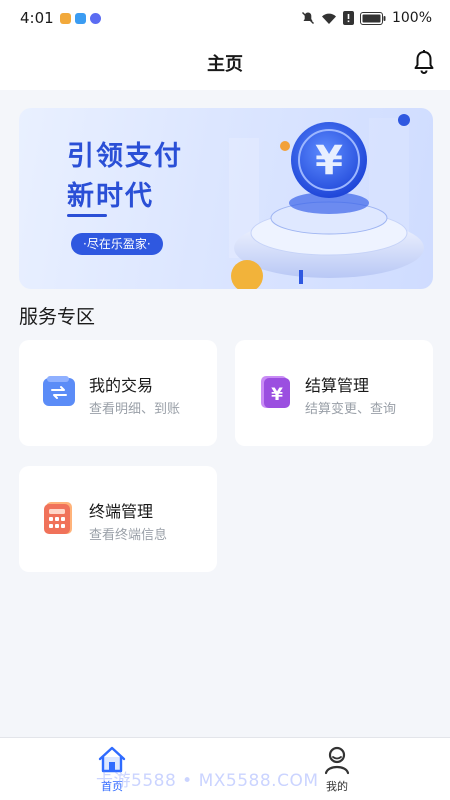 Image resolution: width=450 pixels, height=800 pixels. Describe the element at coordinates (337, 385) in the screenshot. I see `card-title: 结算管理` at that location.